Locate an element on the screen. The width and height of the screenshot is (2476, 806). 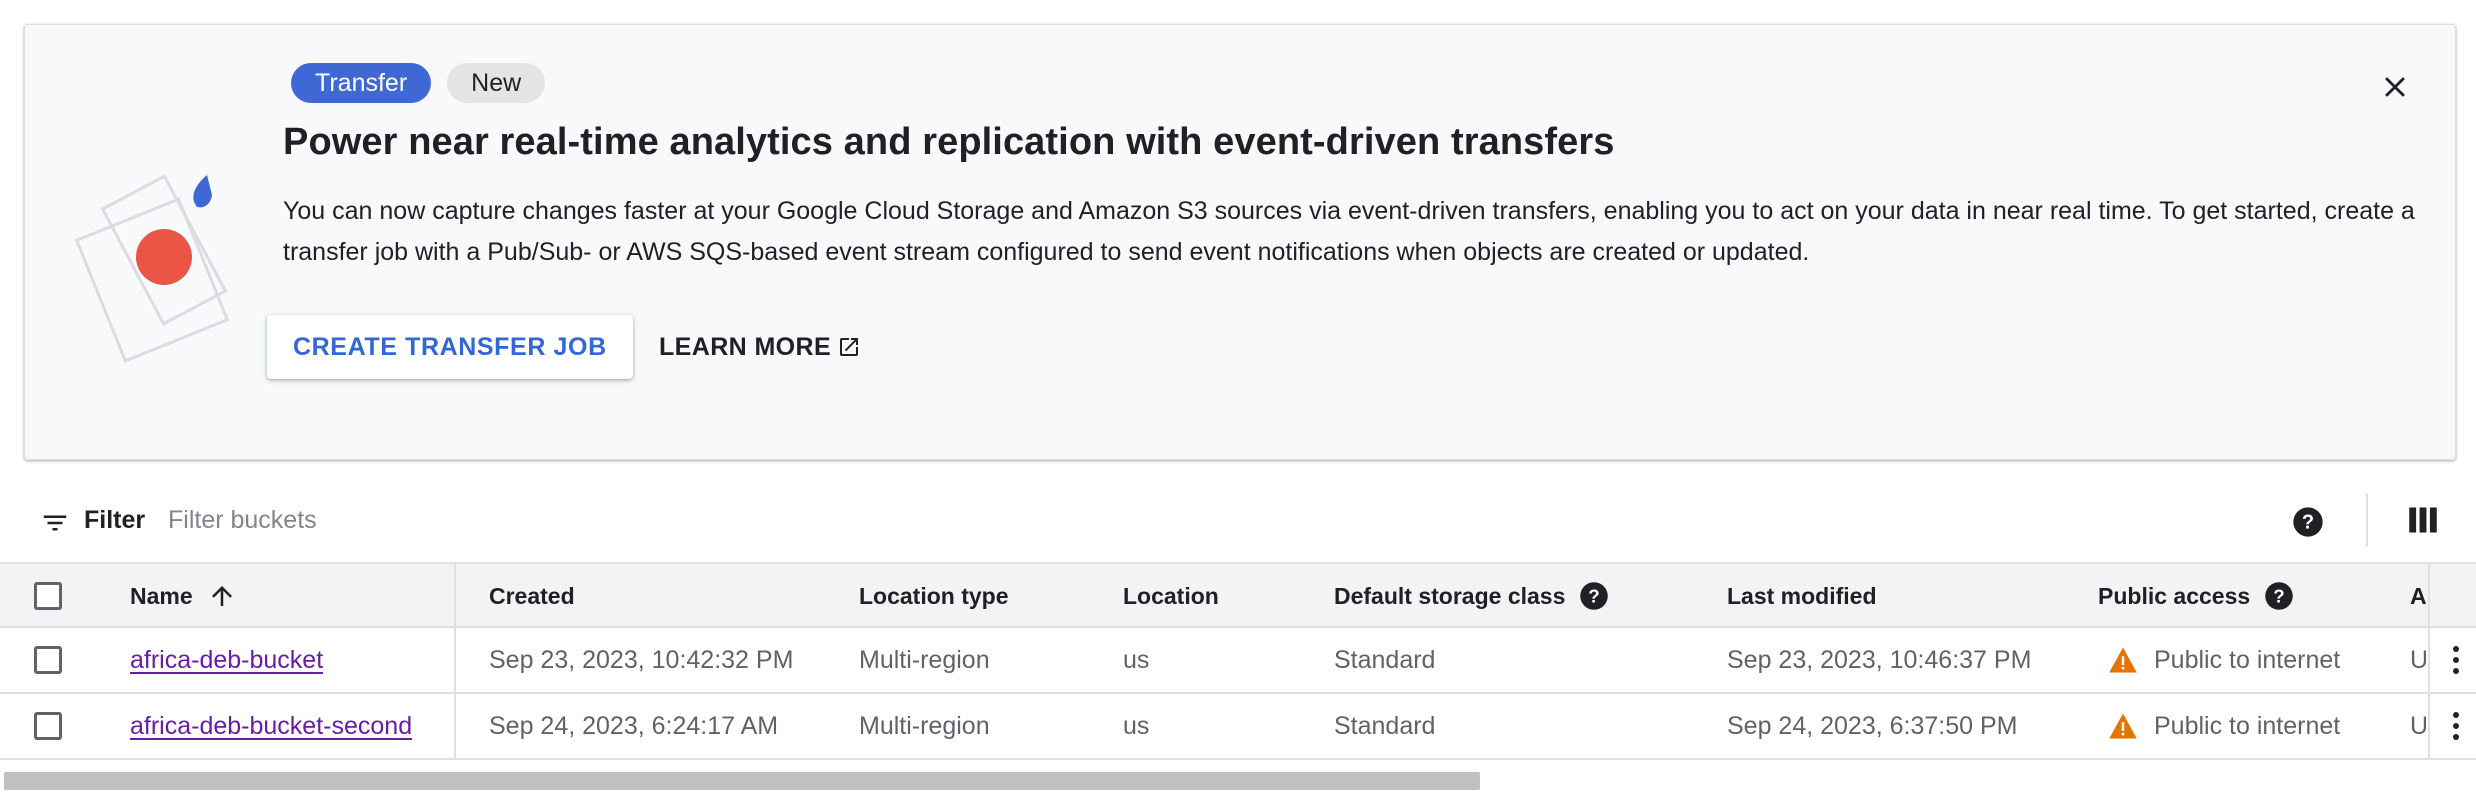
learn-more-button: LEARN MORE is located at coordinates (760, 347).